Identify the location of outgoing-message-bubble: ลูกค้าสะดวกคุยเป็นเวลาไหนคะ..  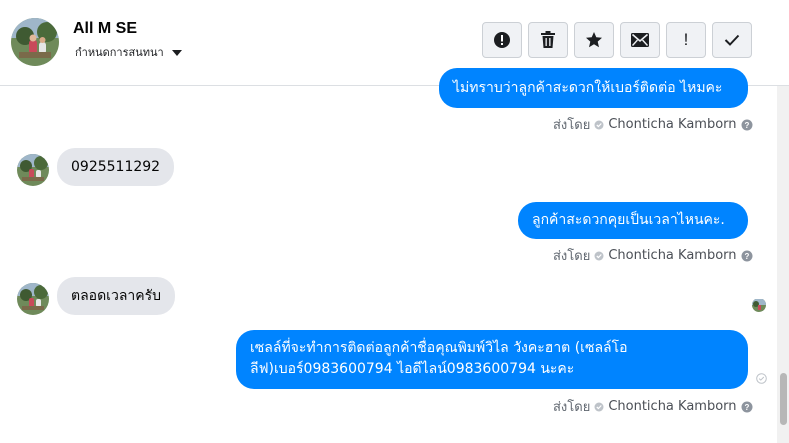
(633, 220).